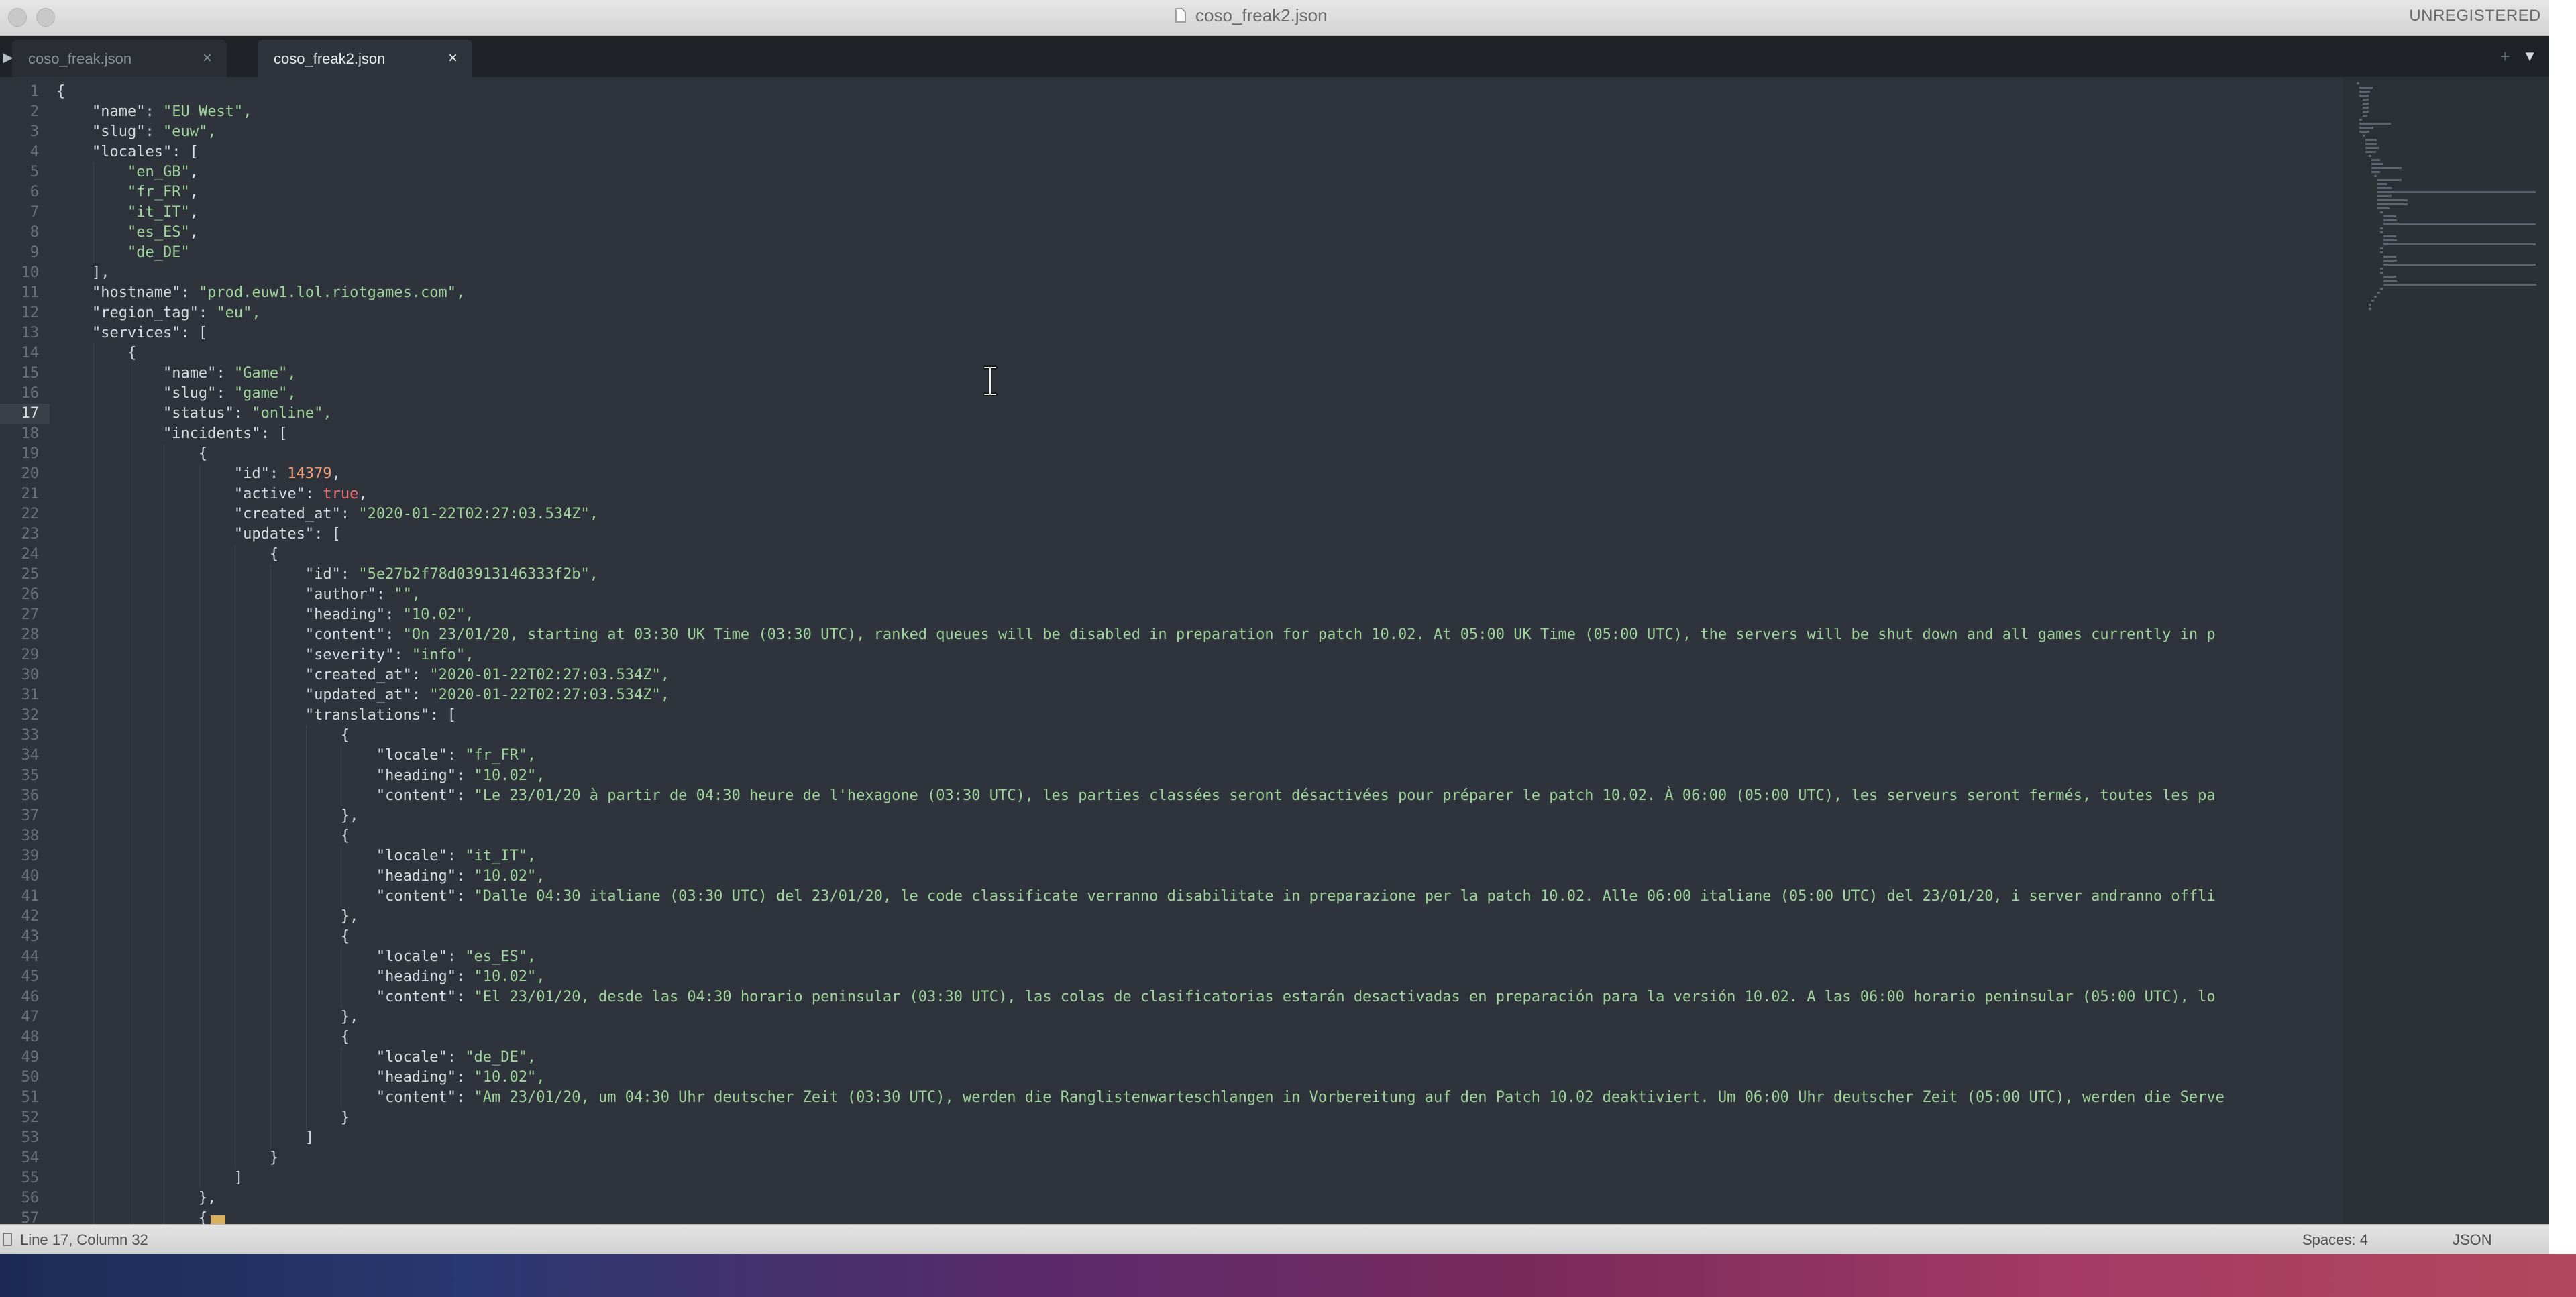 Image resolution: width=2576 pixels, height=1297 pixels. What do you see at coordinates (30, 856) in the screenshot?
I see `line-number: 39` at bounding box center [30, 856].